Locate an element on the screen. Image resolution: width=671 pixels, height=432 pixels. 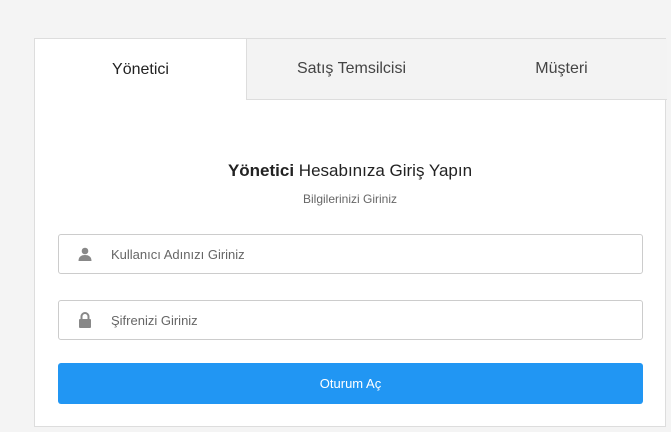
password-input is located at coordinates (371, 320).